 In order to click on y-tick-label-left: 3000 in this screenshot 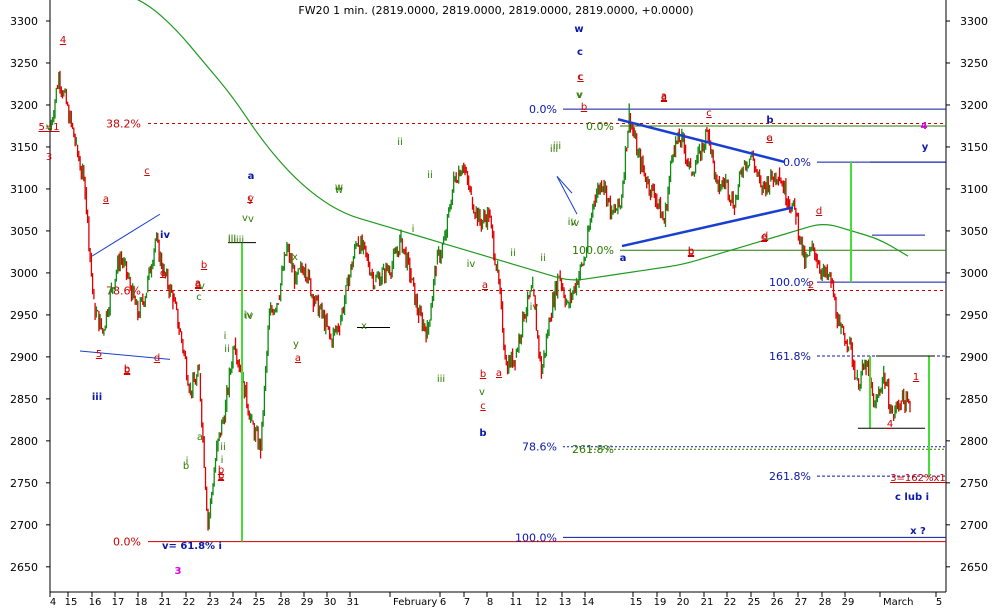, I will do `click(24, 273)`.